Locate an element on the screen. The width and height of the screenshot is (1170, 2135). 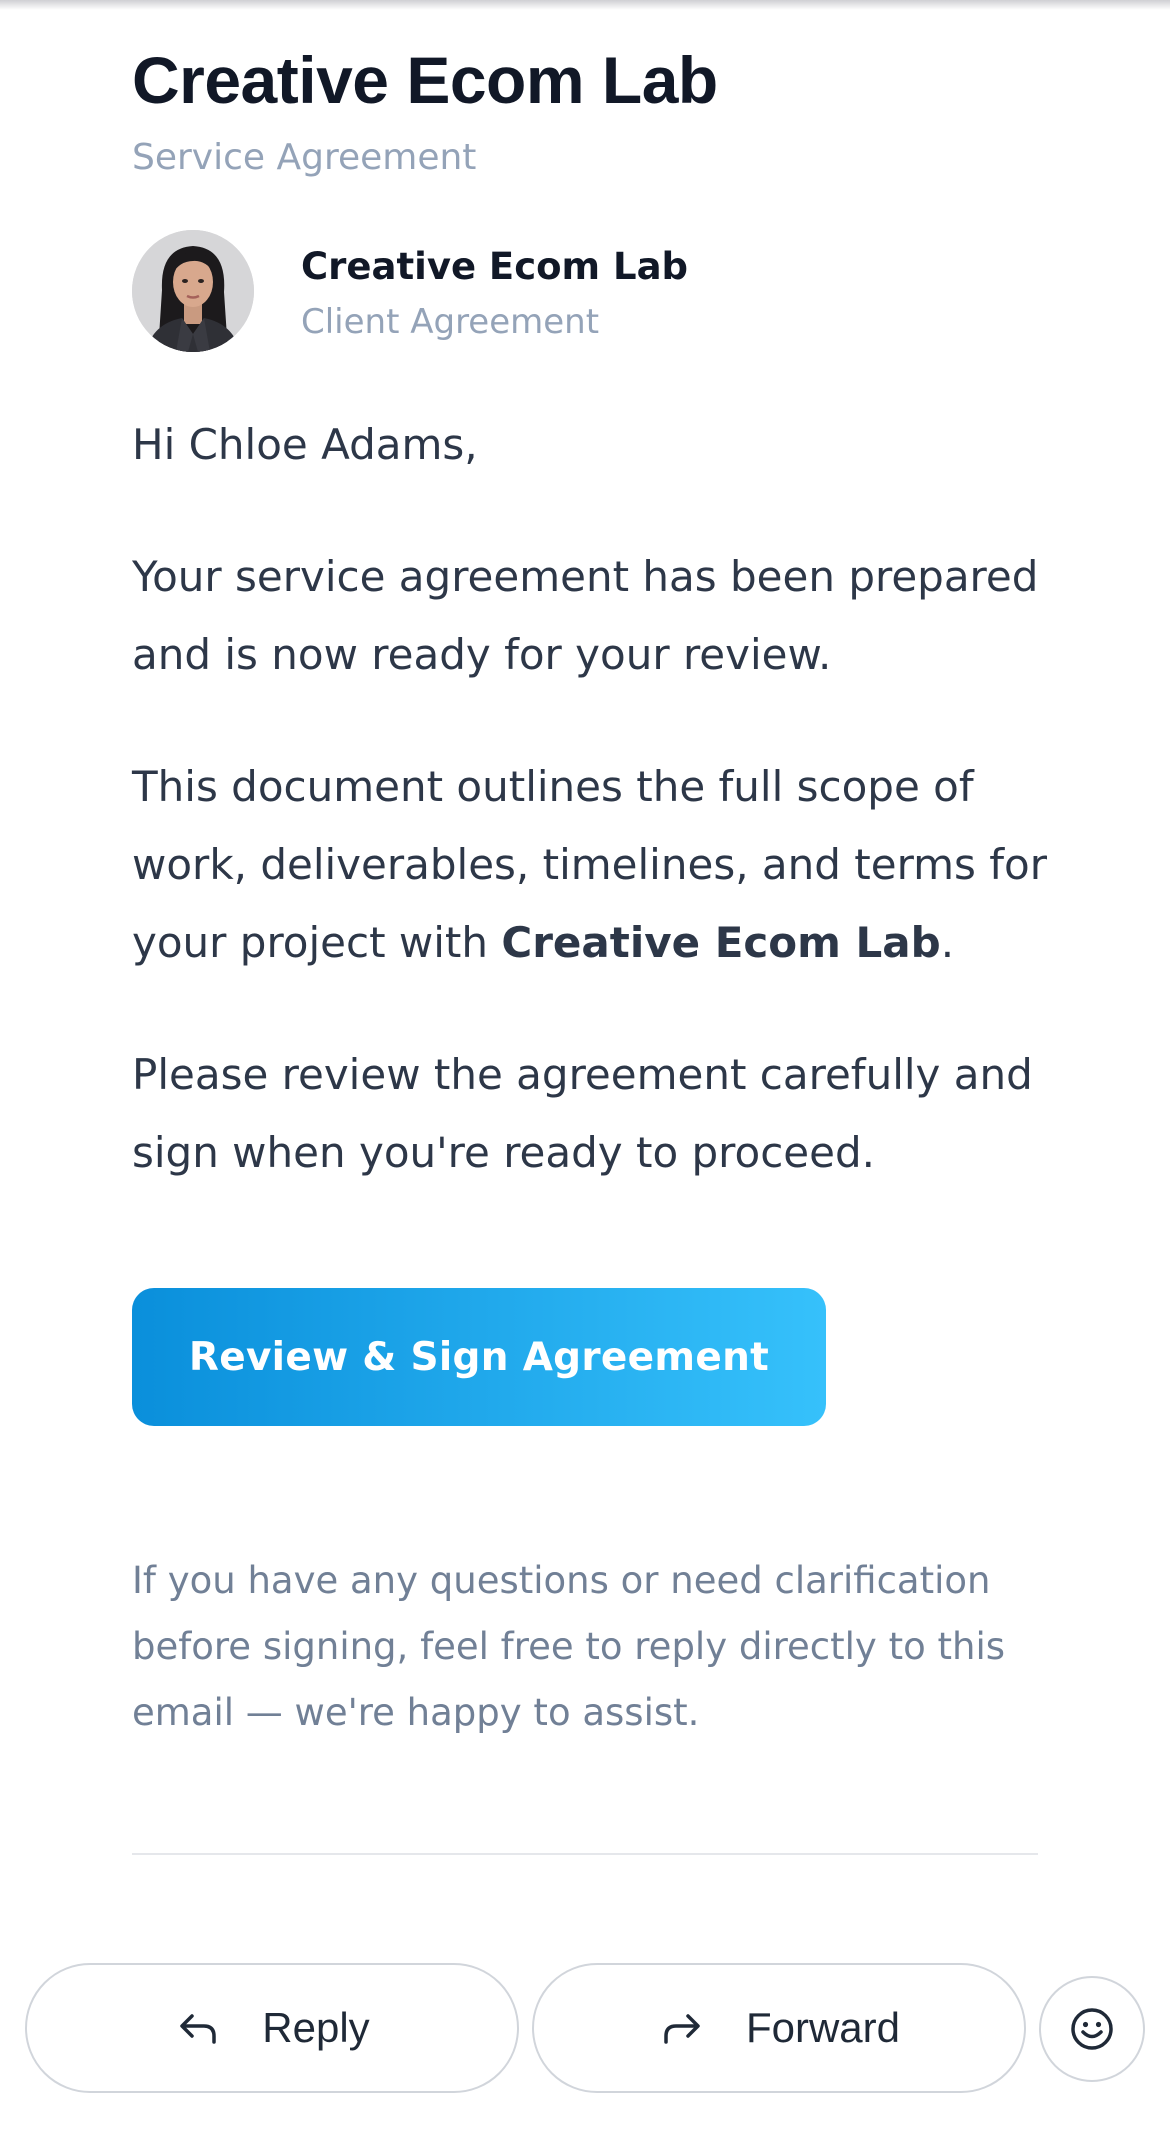
sender-name: Creative Ecom Lab is located at coordinates (495, 266).